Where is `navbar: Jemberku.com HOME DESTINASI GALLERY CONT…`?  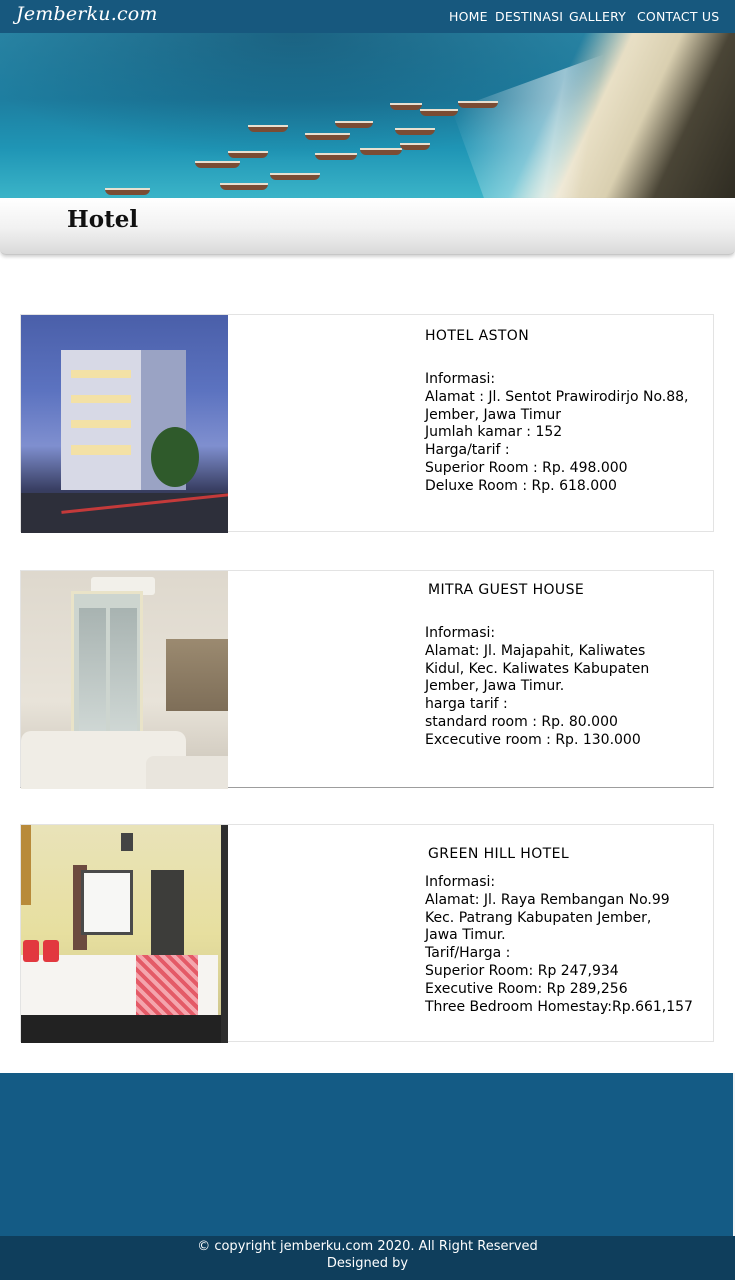 navbar: Jemberku.com HOME DESTINASI GALLERY CONT… is located at coordinates (367, 16).